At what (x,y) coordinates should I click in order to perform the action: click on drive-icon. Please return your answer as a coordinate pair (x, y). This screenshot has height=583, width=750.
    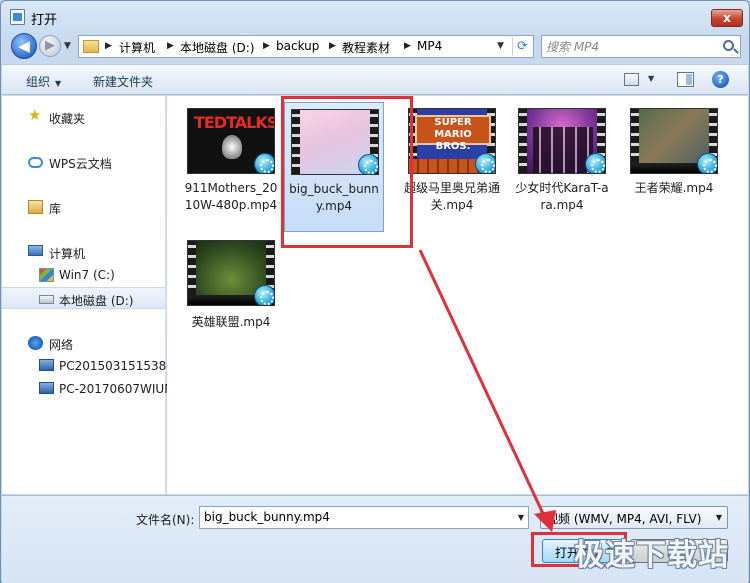
    Looking at the image, I should click on (46, 299).